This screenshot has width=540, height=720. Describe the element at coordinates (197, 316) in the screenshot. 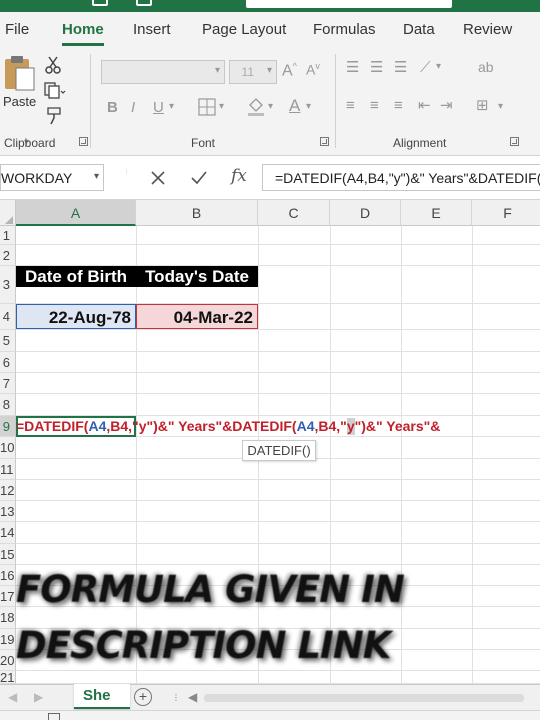

I see `cell-b4: 04-Mar-22` at that location.